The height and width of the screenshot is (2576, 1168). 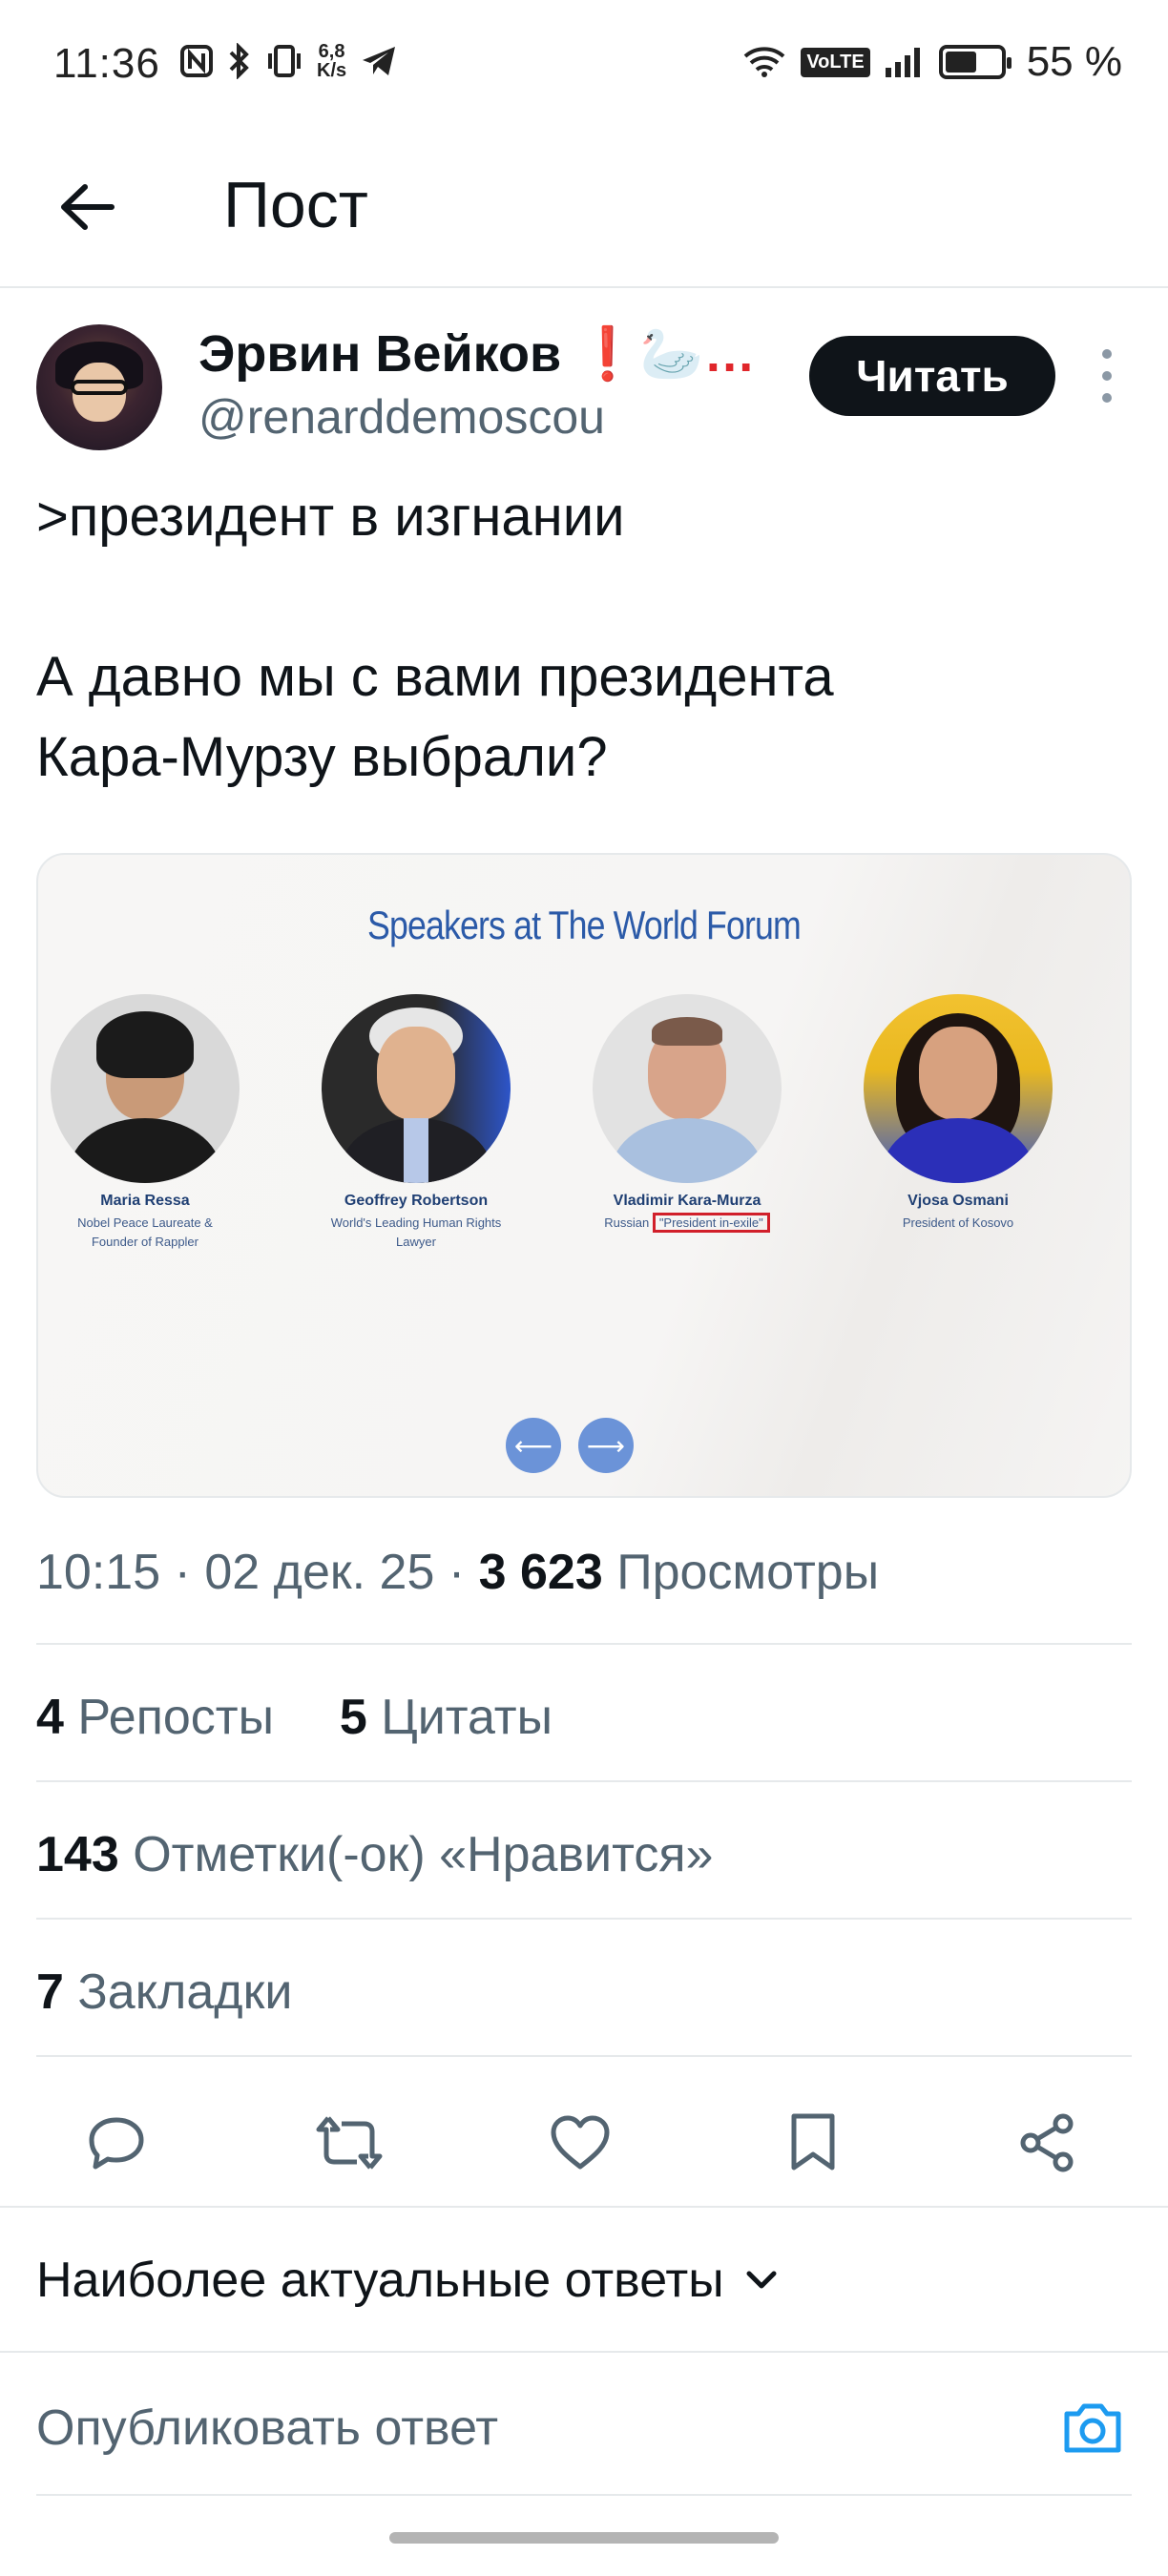 I want to click on speaker-role-line: Founder of Rappler, so click(x=144, y=1242).